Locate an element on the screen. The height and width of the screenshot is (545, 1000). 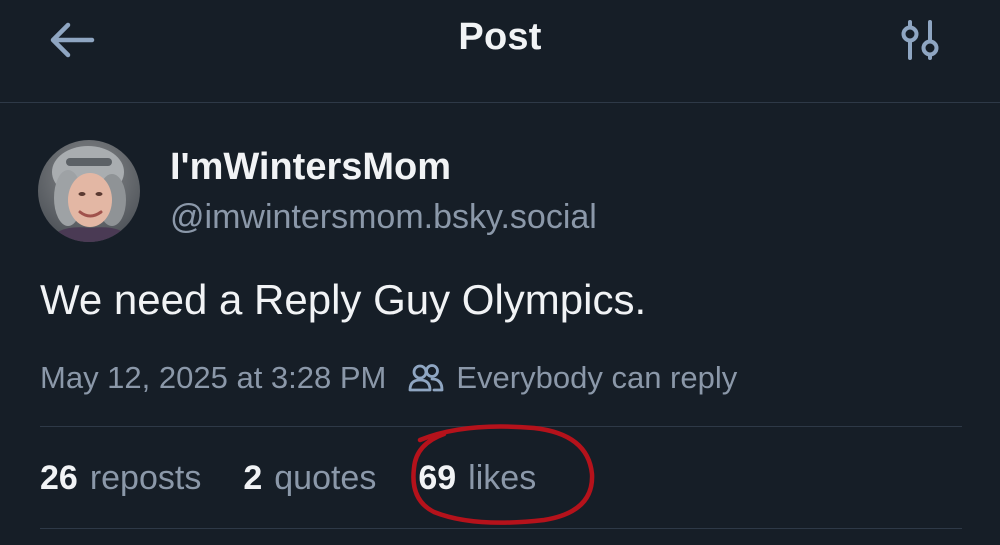
reposts-count: 26 is located at coordinates (59, 477).